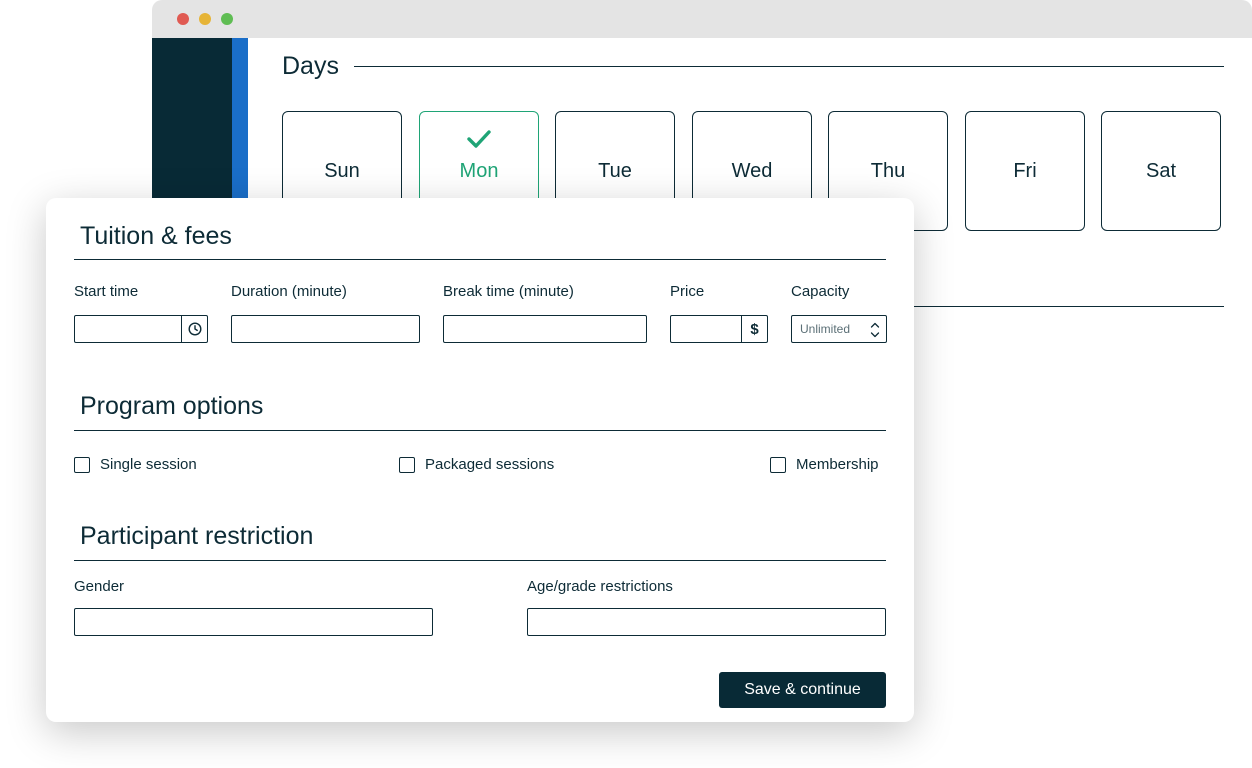 Image resolution: width=1252 pixels, height=768 pixels. What do you see at coordinates (325, 329) in the screenshot?
I see `duration-input` at bounding box center [325, 329].